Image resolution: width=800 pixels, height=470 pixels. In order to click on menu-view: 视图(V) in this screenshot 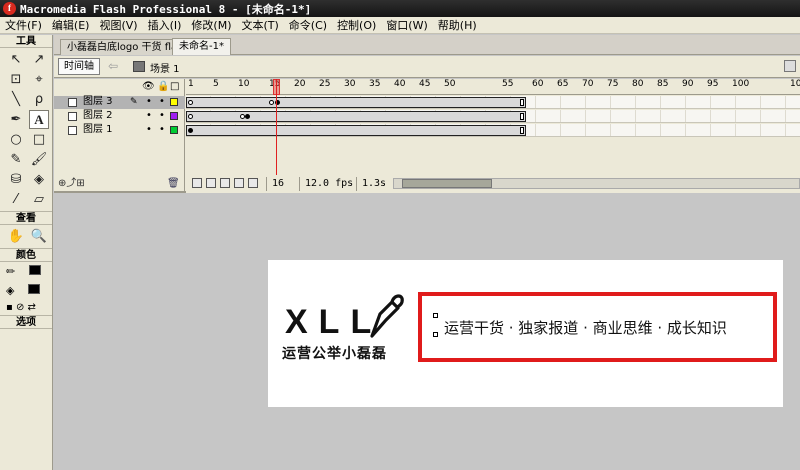, I will do `click(118, 25)`.